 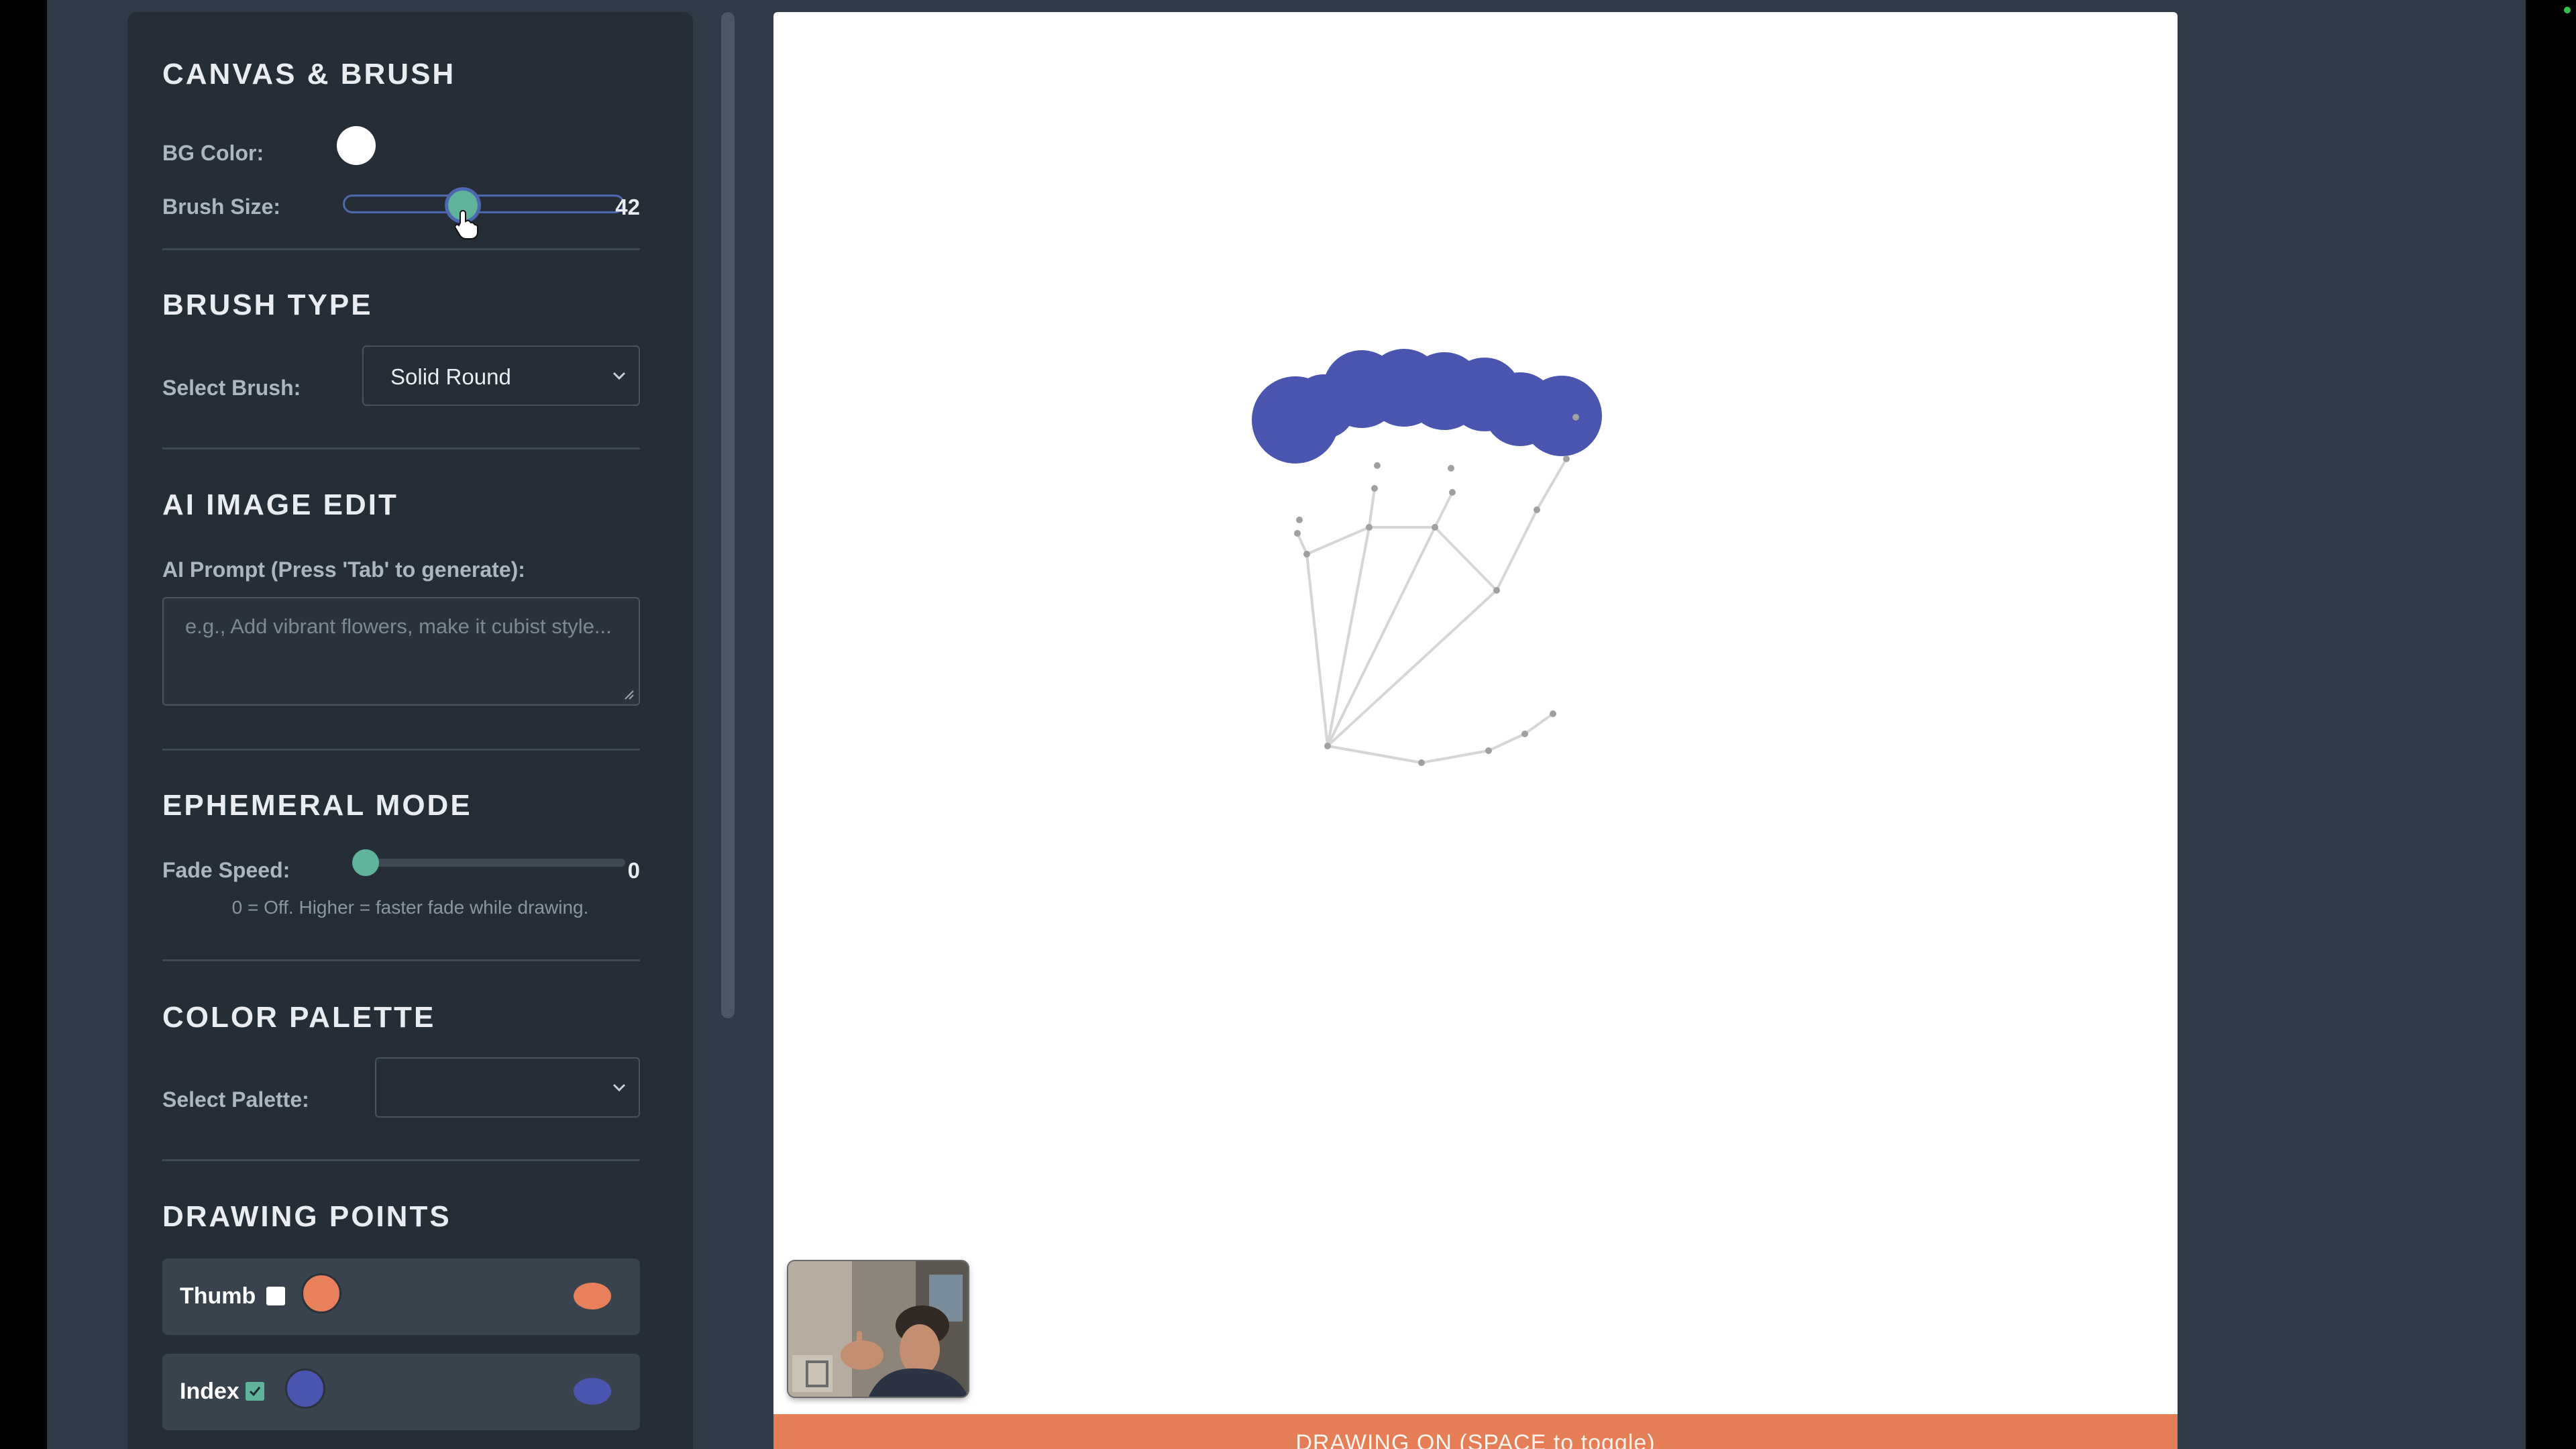 I want to click on section-title-ephemeral-mode: EPHEMERAL MODE, so click(x=317, y=805).